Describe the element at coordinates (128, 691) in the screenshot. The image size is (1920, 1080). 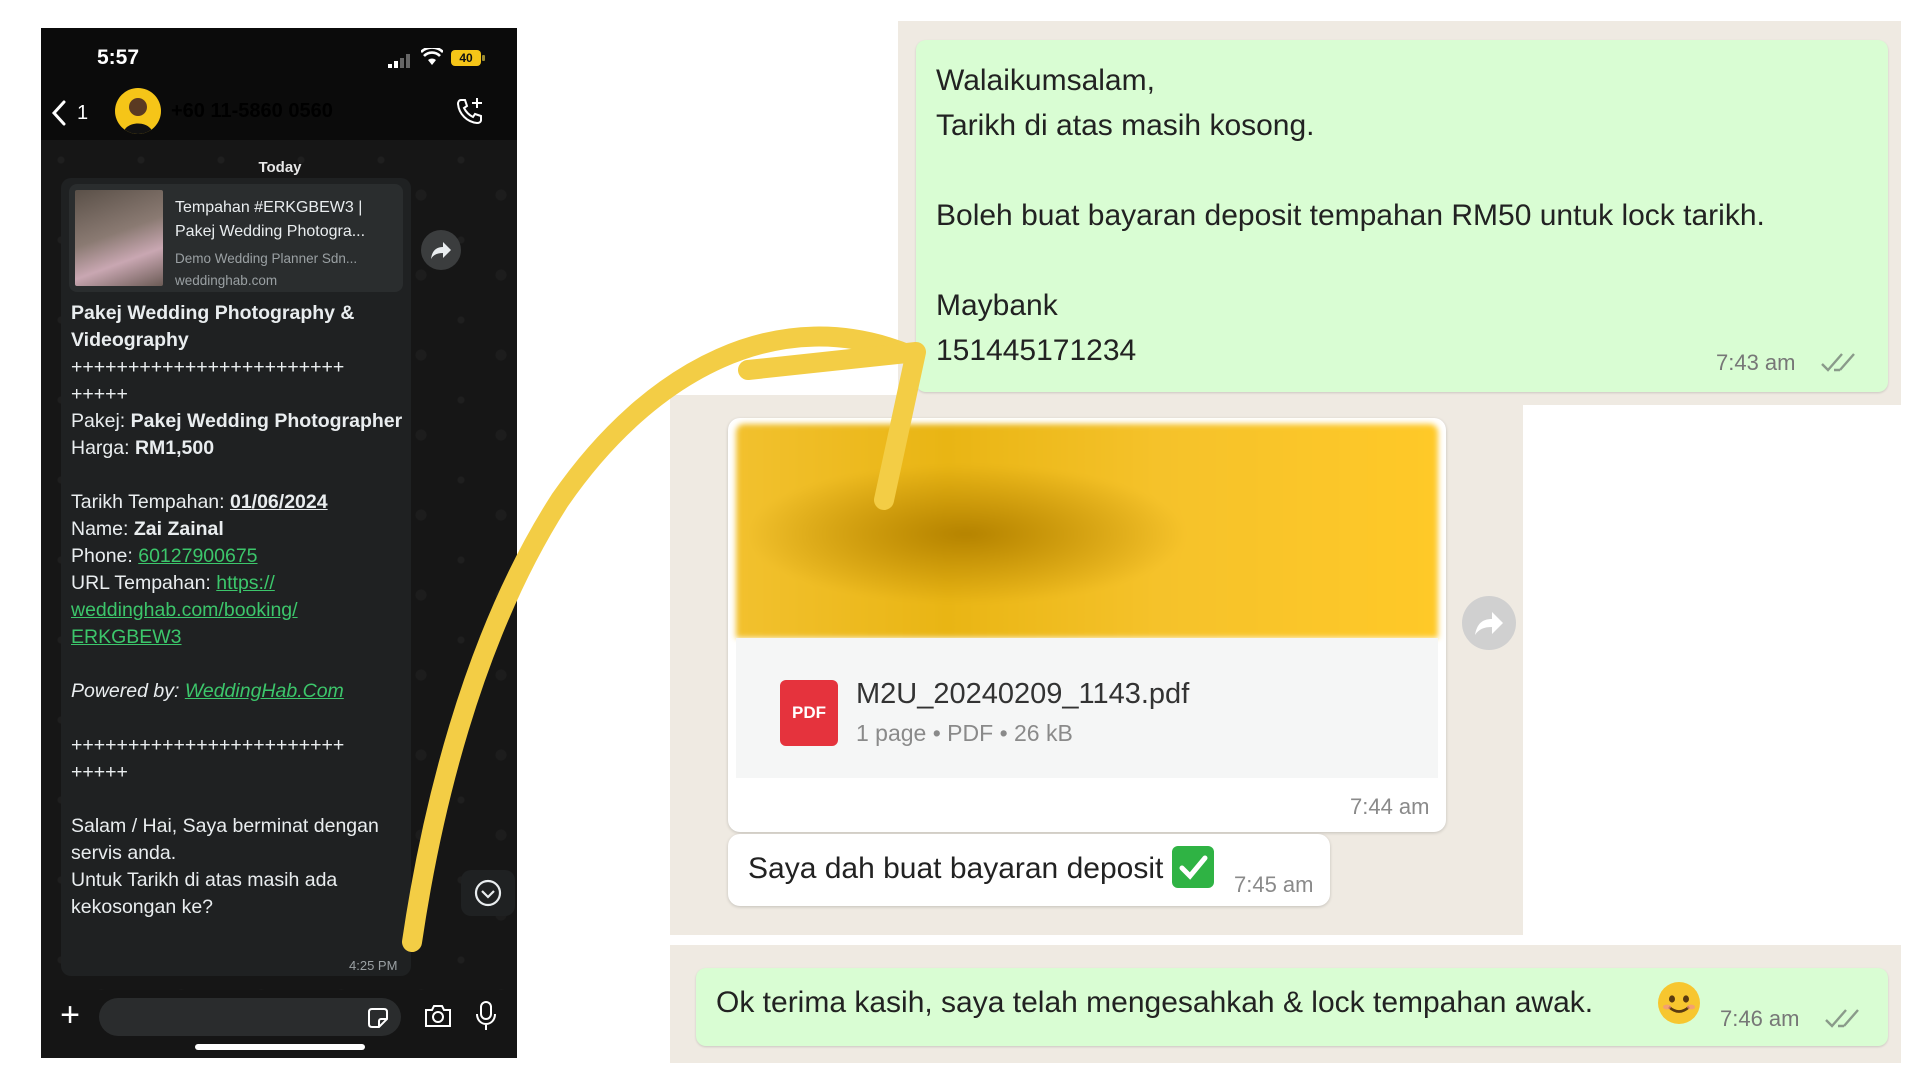
I see `powered-label: Powered by:` at that location.